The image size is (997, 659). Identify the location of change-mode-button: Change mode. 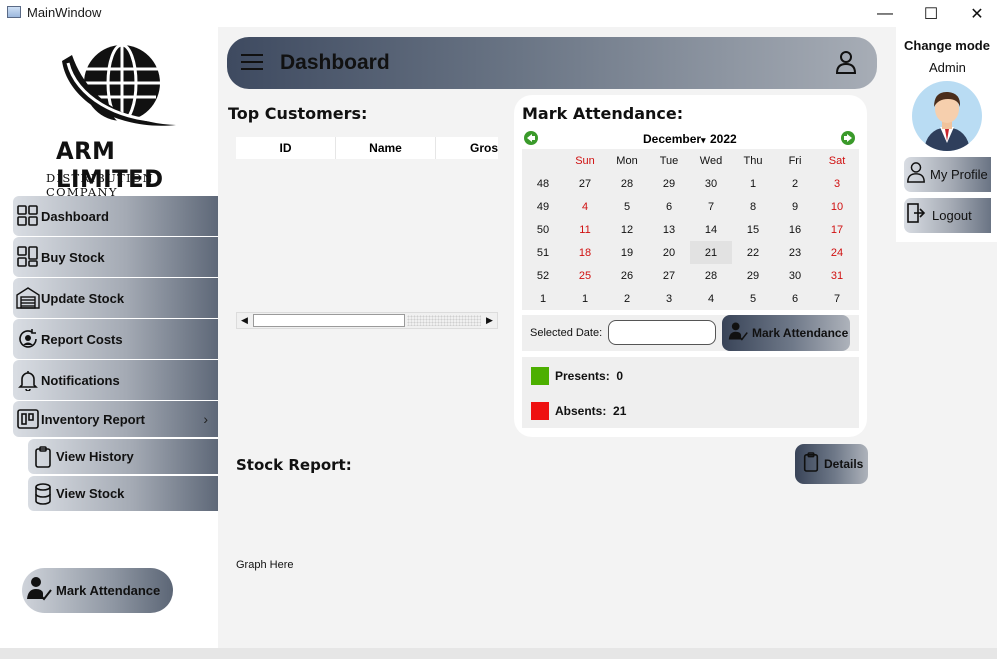
(947, 45).